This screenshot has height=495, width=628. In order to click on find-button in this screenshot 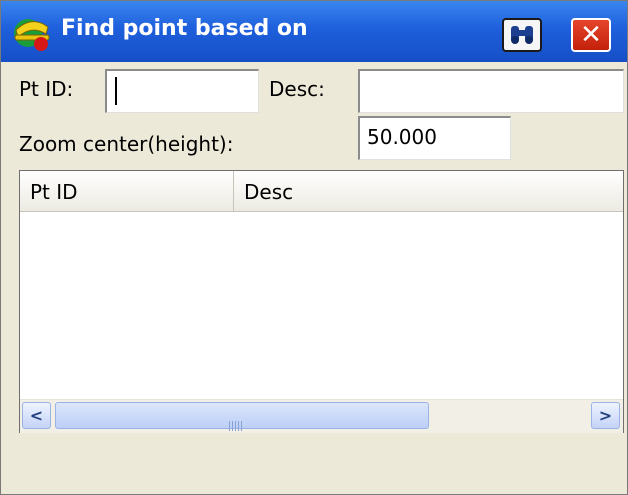, I will do `click(522, 35)`.